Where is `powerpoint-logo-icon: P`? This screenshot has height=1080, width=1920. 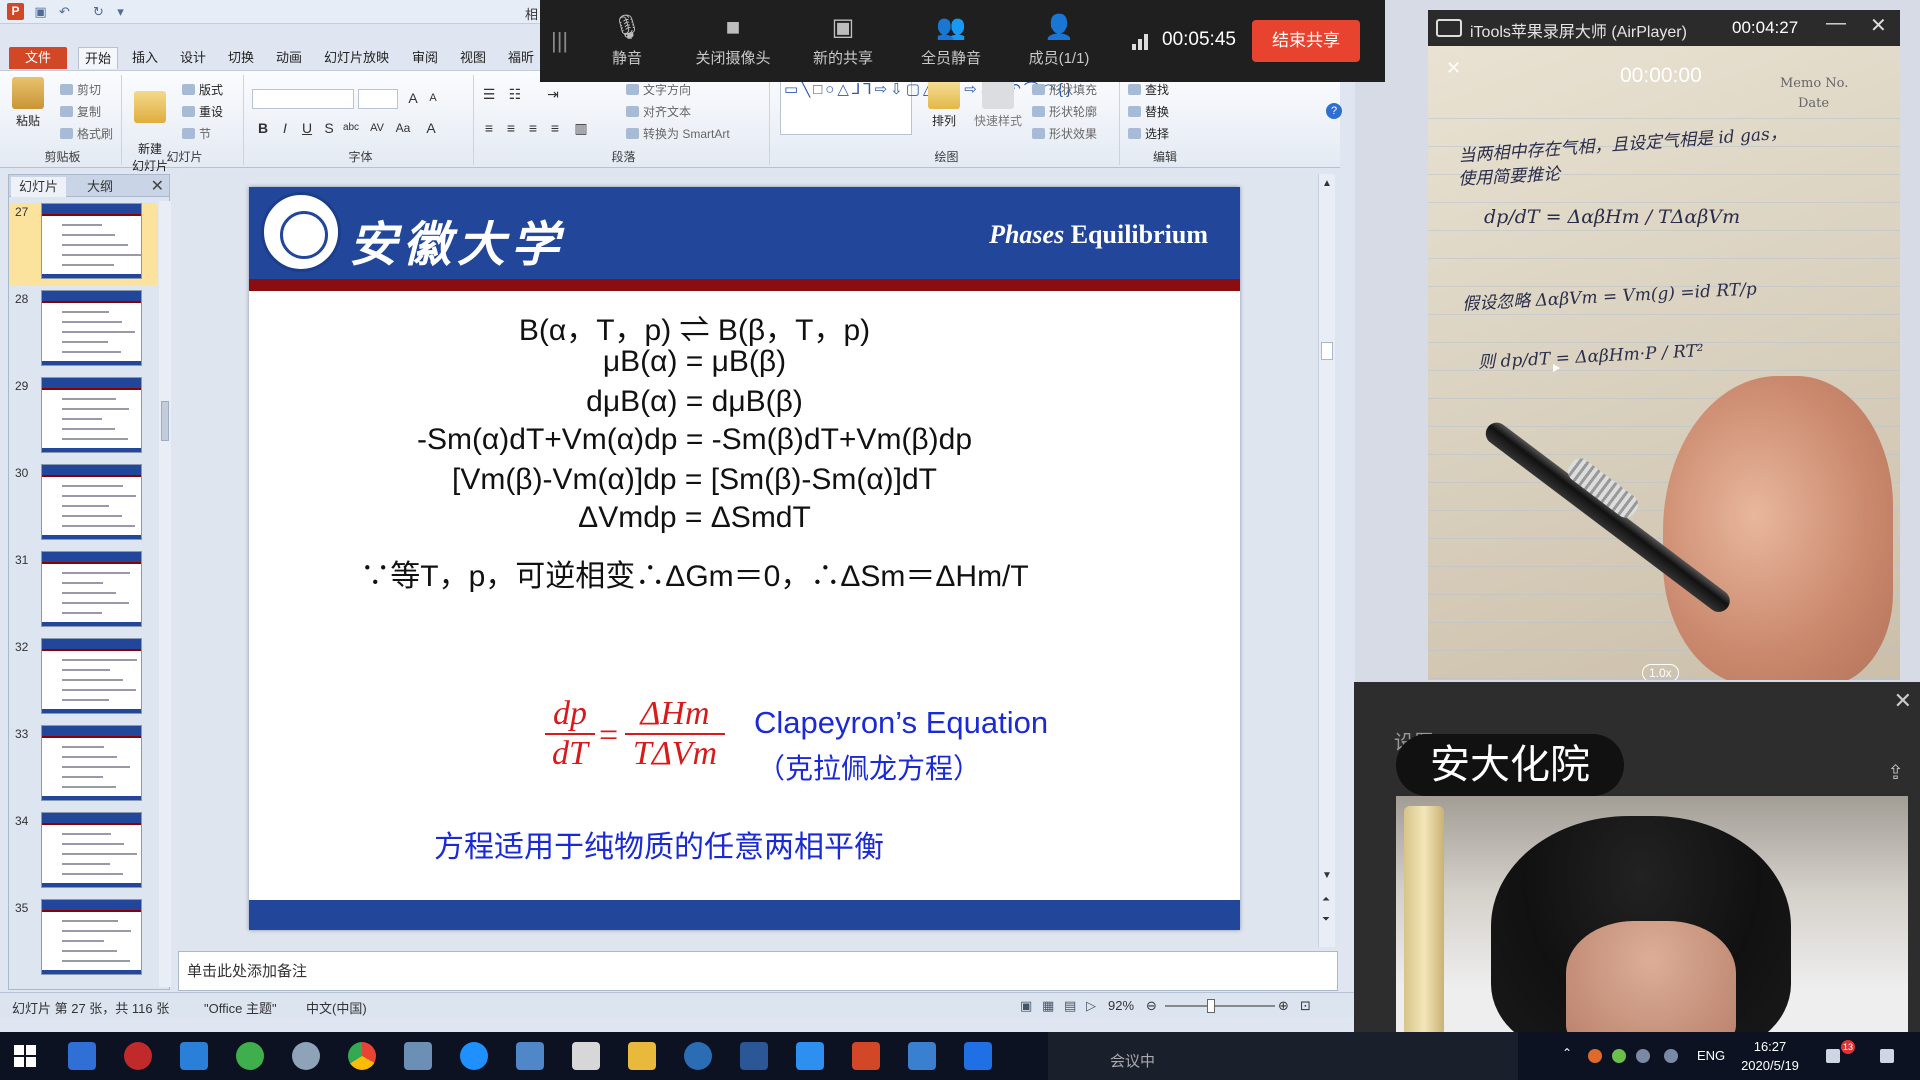
powerpoint-logo-icon: P is located at coordinates (15, 11).